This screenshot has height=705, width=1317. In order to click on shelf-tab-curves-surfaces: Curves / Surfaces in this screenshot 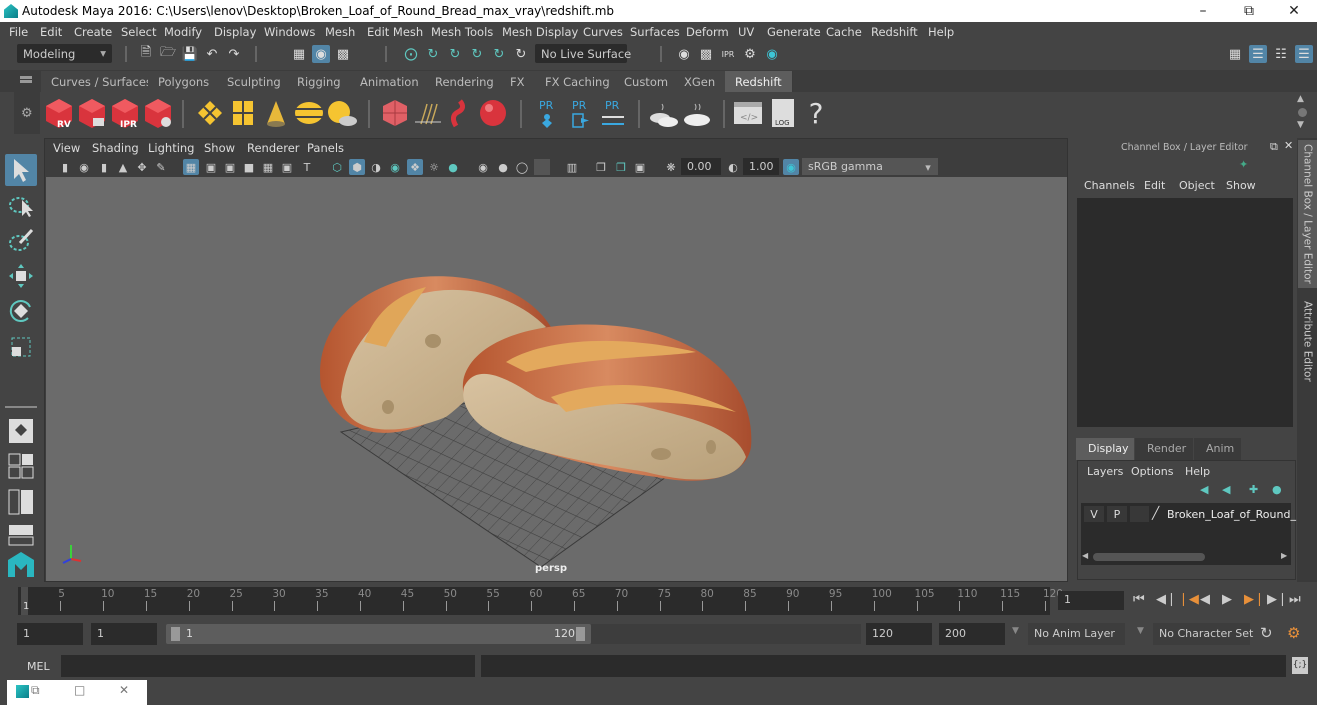, I will do `click(102, 81)`.